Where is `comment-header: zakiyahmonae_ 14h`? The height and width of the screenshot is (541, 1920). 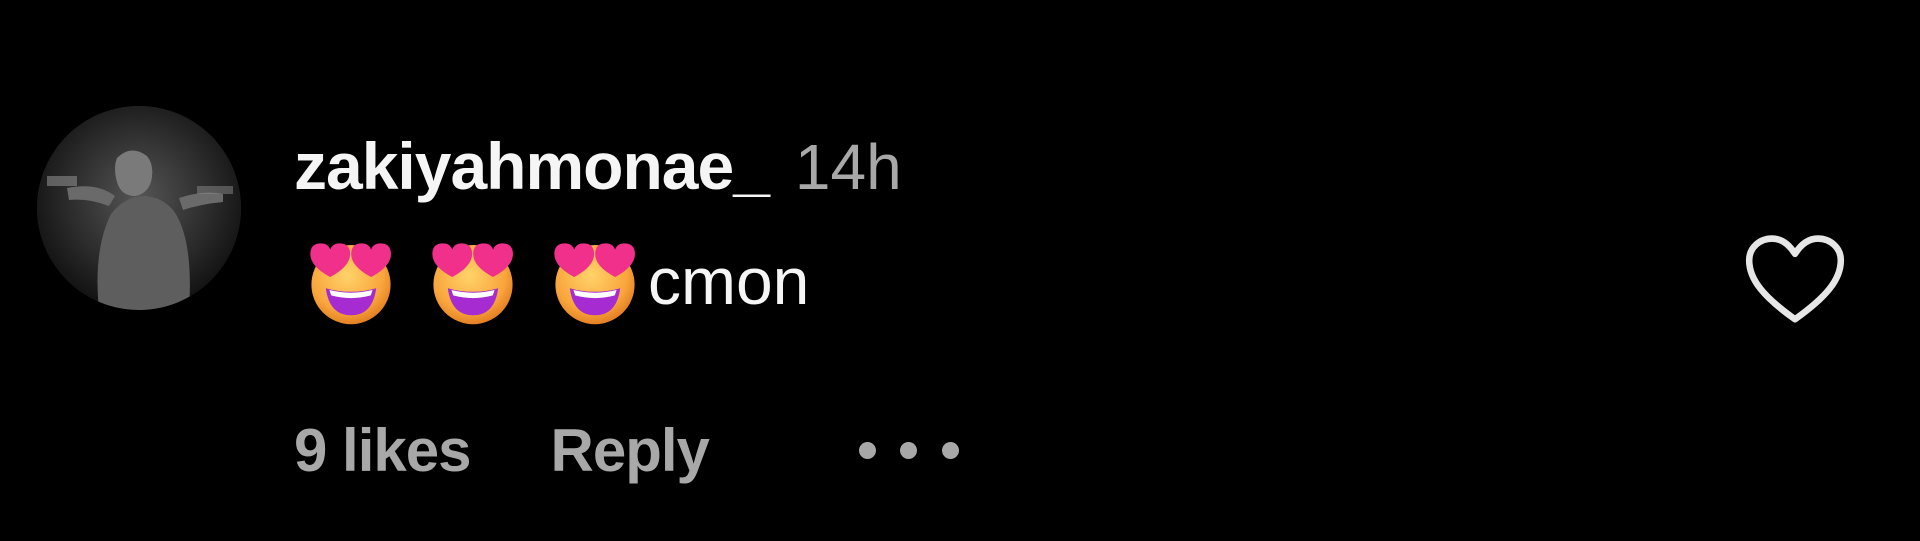 comment-header: zakiyahmonae_ 14h is located at coordinates (598, 168).